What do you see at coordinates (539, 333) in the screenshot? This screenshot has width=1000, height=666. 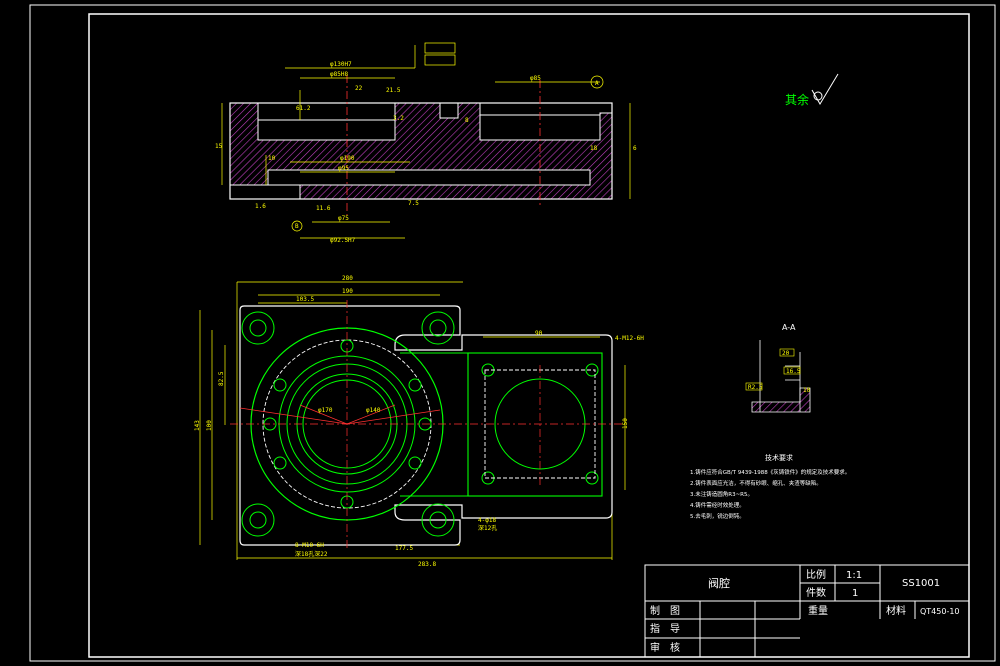 I see `dim-right-w: 90` at bounding box center [539, 333].